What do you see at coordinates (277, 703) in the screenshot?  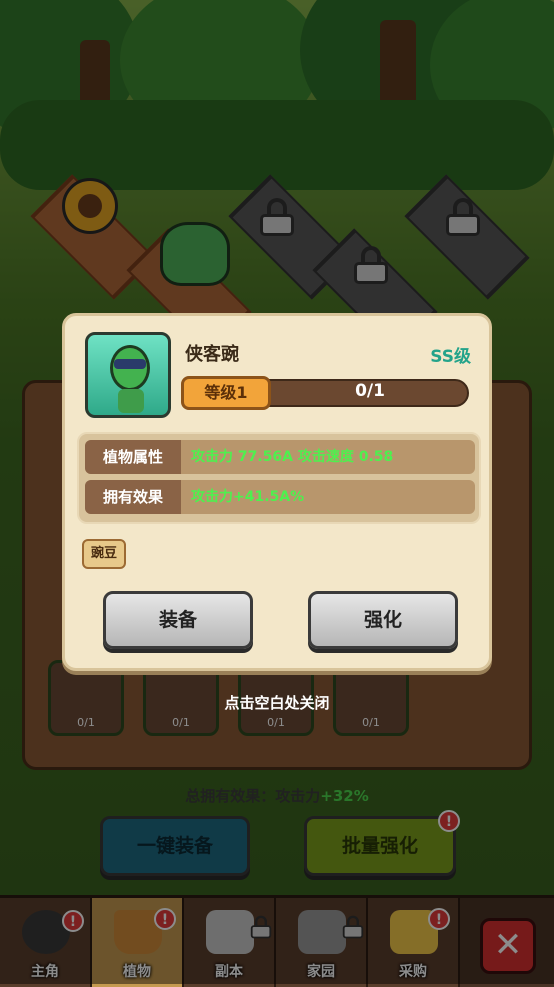 I see `close-hint: 点击空白处关闭` at bounding box center [277, 703].